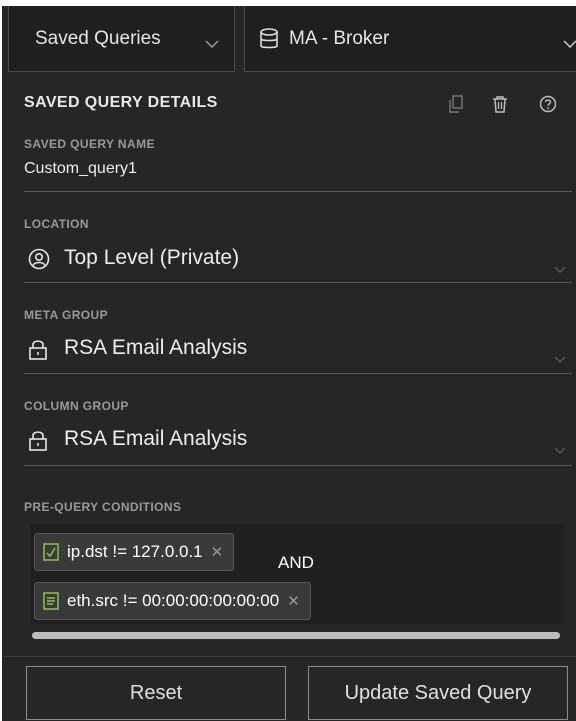  I want to click on footer-divider, so click(290, 656).